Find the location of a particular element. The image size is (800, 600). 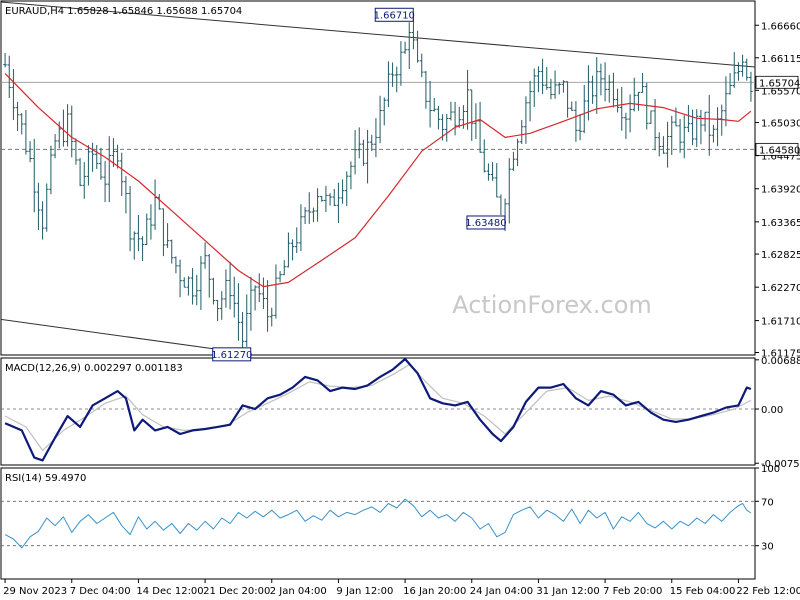

current-price-tag-text: 1.65704 is located at coordinates (779, 83).